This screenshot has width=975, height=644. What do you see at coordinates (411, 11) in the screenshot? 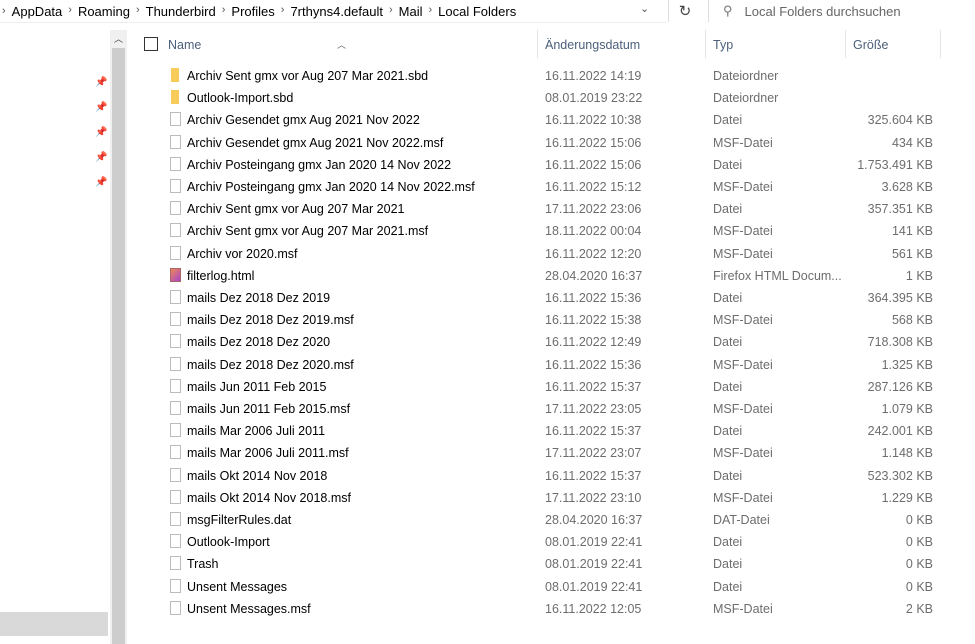
I see `breadcrumb-item: Mail` at bounding box center [411, 11].